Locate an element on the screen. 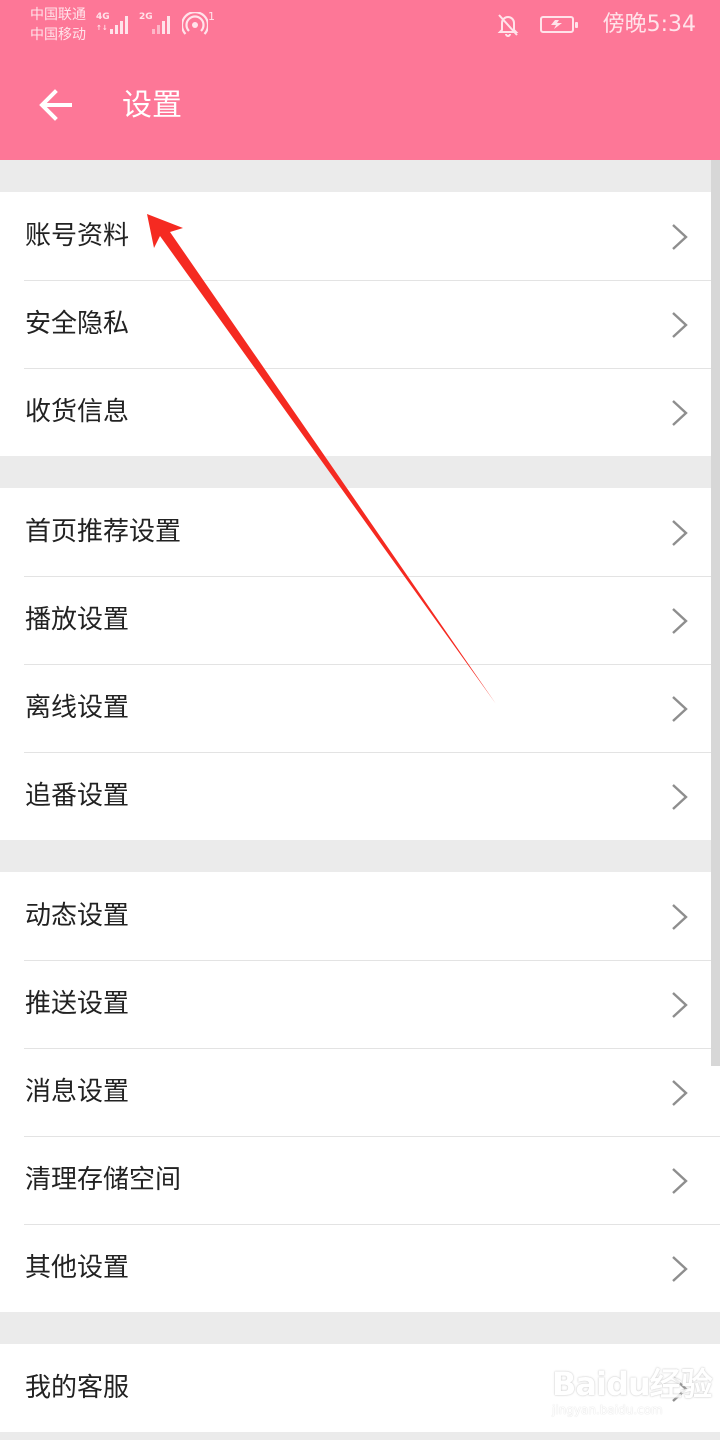 This screenshot has width=720, height=1440. settings-item-label: 推送设置 is located at coordinates (77, 1004).